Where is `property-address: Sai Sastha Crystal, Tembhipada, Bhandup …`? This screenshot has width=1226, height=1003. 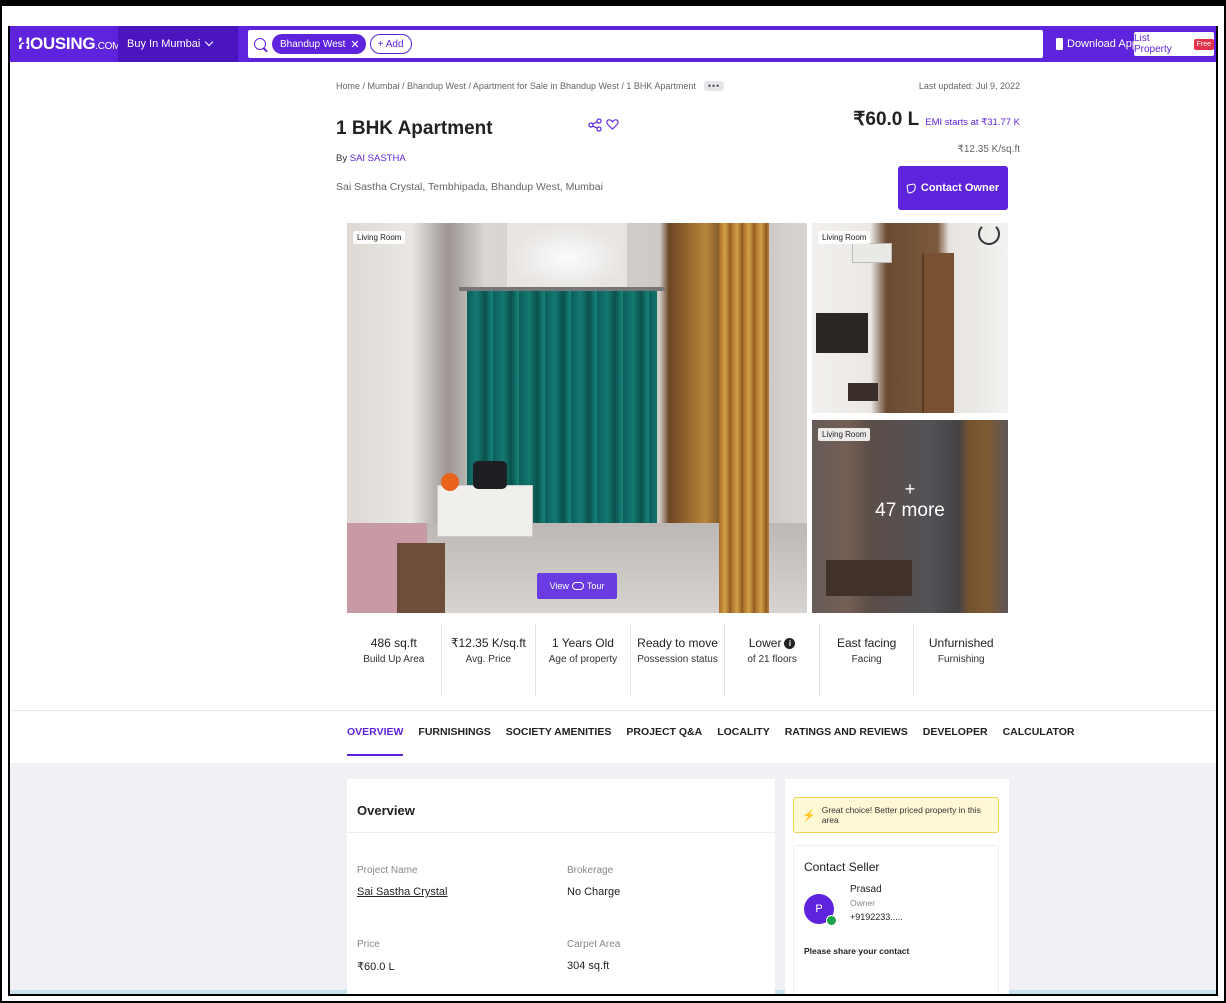 property-address: Sai Sastha Crystal, Tembhipada, Bhandup … is located at coordinates (469, 187).